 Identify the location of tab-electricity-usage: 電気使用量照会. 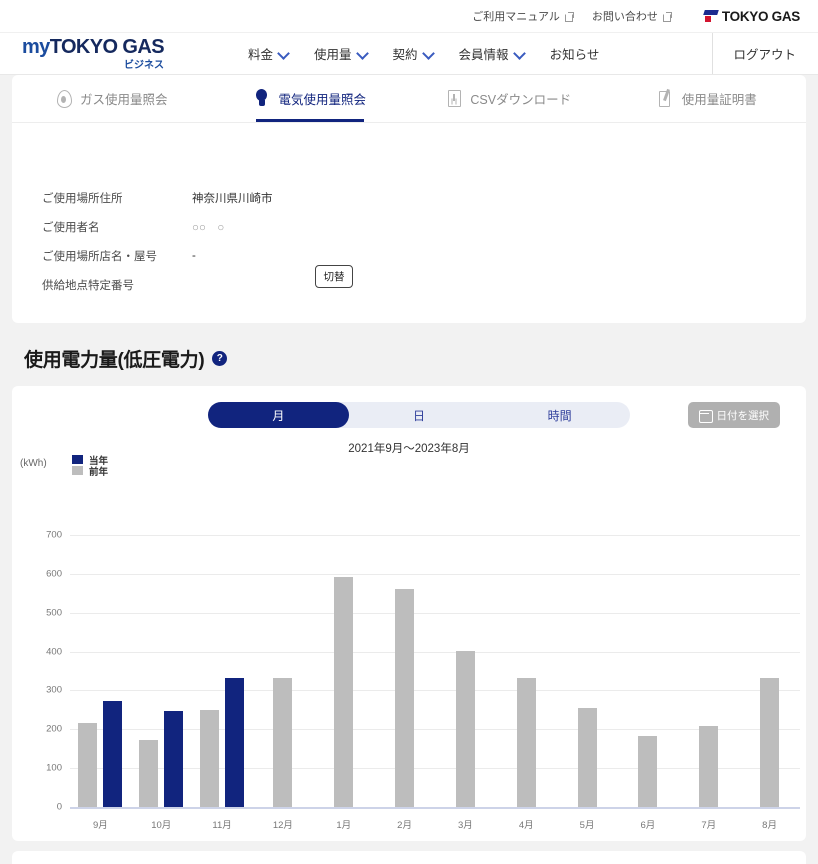
(310, 98).